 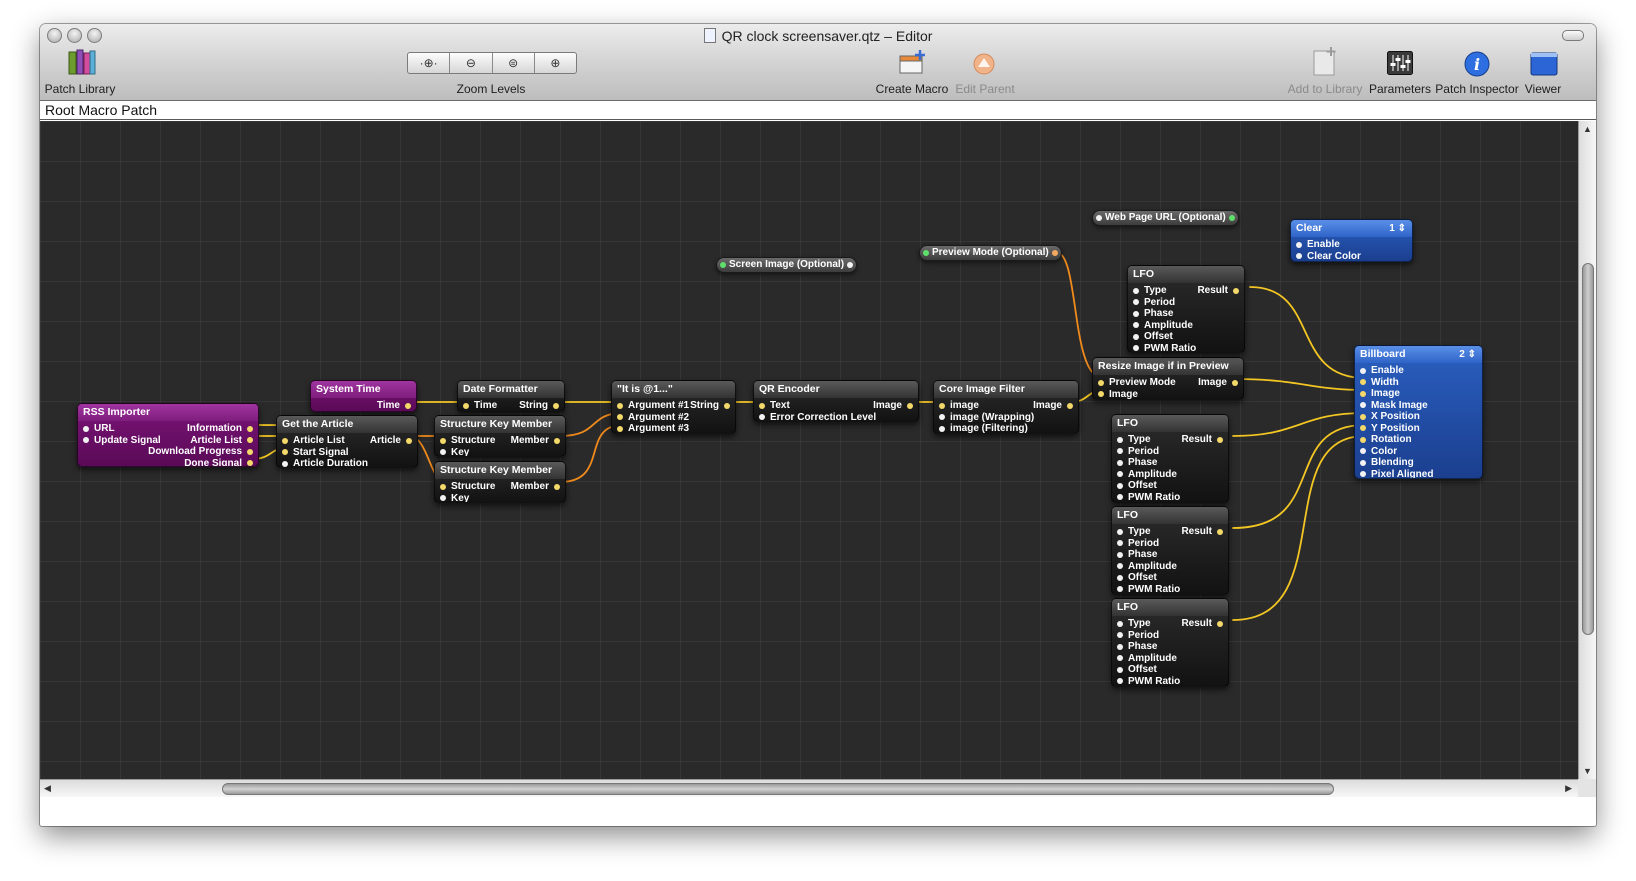 I want to click on create-macro-label: Create Macro, so click(x=912, y=89).